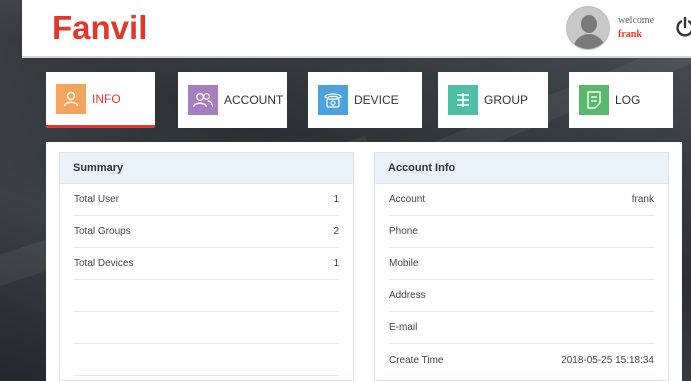 Image resolution: width=691 pixels, height=381 pixels. What do you see at coordinates (203, 100) in the screenshot?
I see `users-icon` at bounding box center [203, 100].